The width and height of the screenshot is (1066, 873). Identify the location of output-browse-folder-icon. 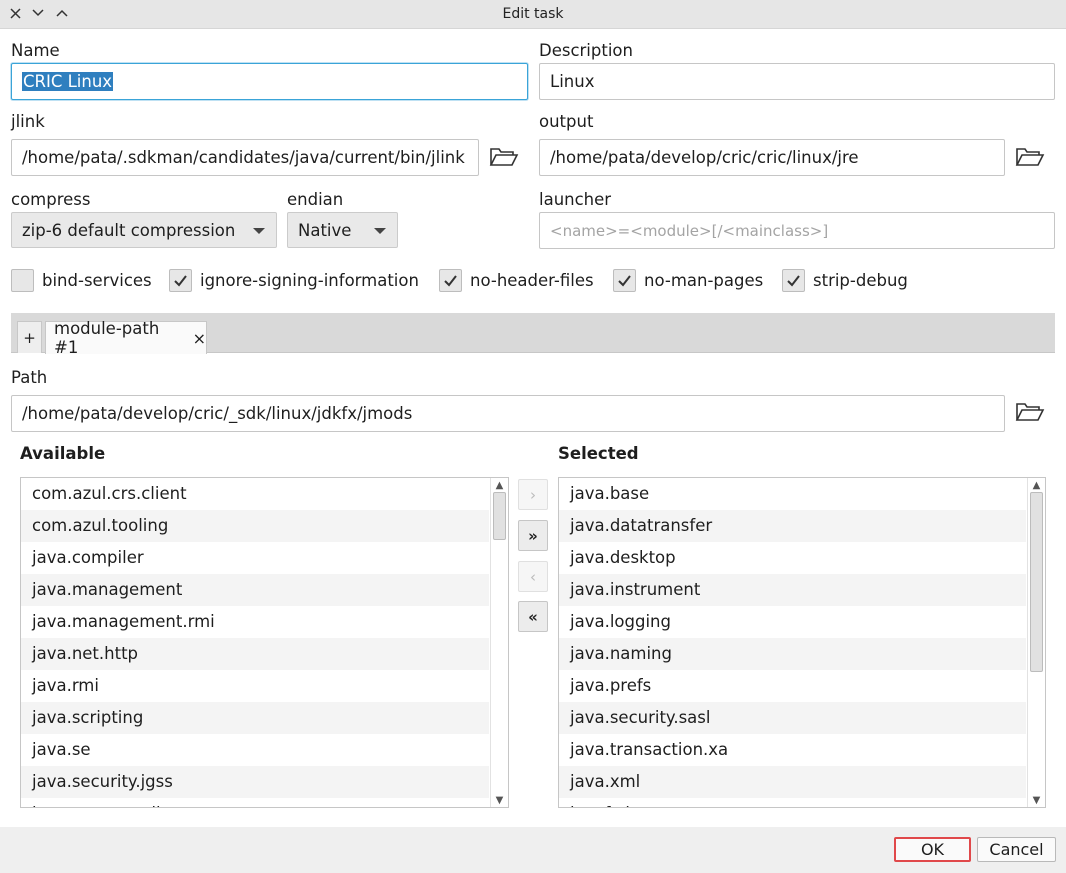
(1030, 157).